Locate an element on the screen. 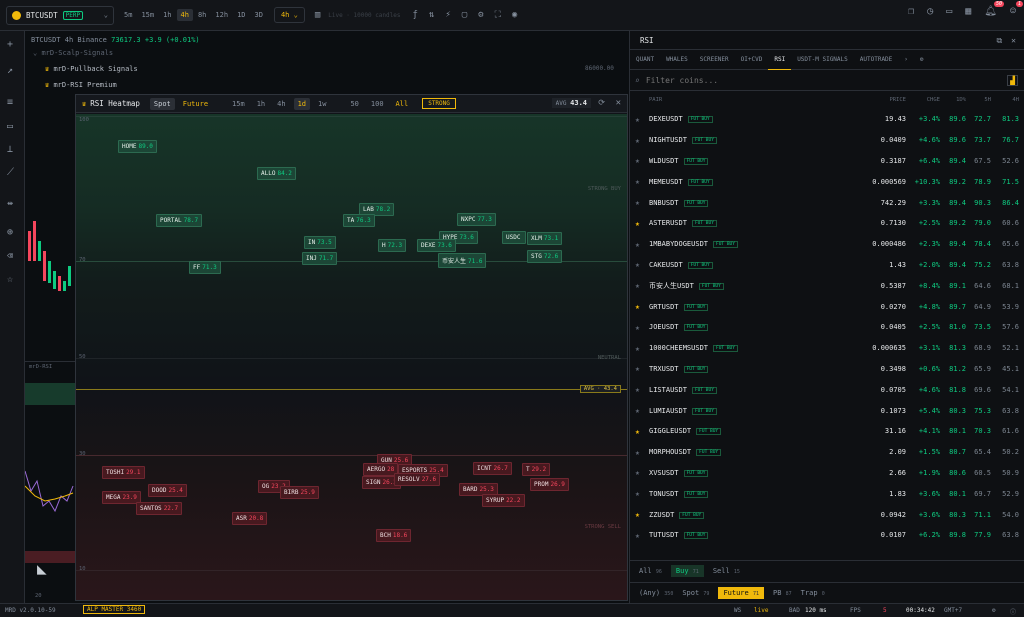 This screenshot has width=1024, height=617. clock-icon: ◷ is located at coordinates (930, 11).